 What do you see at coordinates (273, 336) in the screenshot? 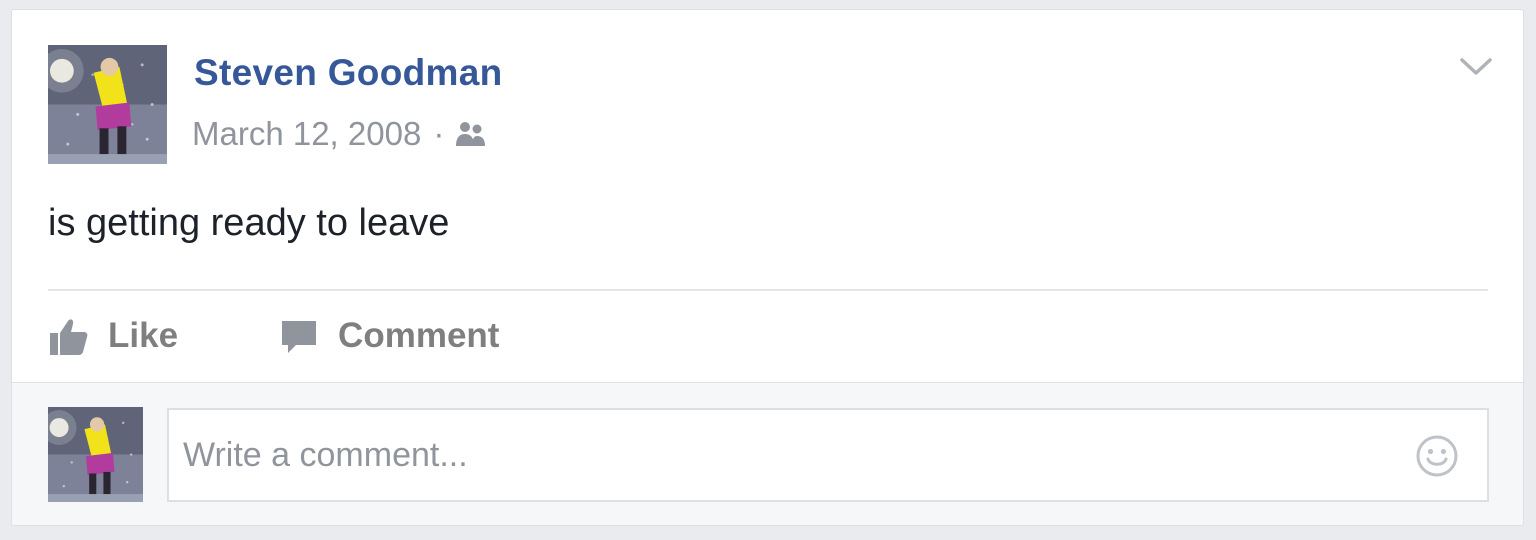
I see `post-actions: Like Comment` at bounding box center [273, 336].